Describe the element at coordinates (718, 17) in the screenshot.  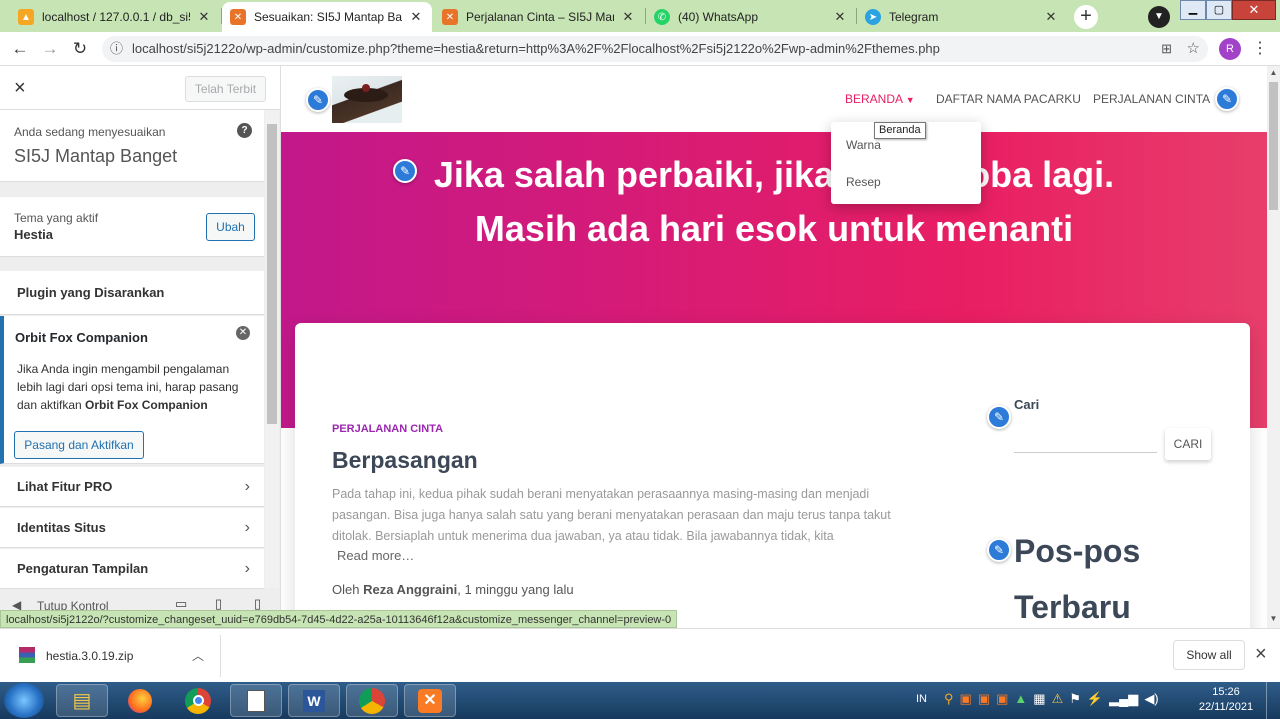
I see `tab-title: (40) WhatsApp` at that location.